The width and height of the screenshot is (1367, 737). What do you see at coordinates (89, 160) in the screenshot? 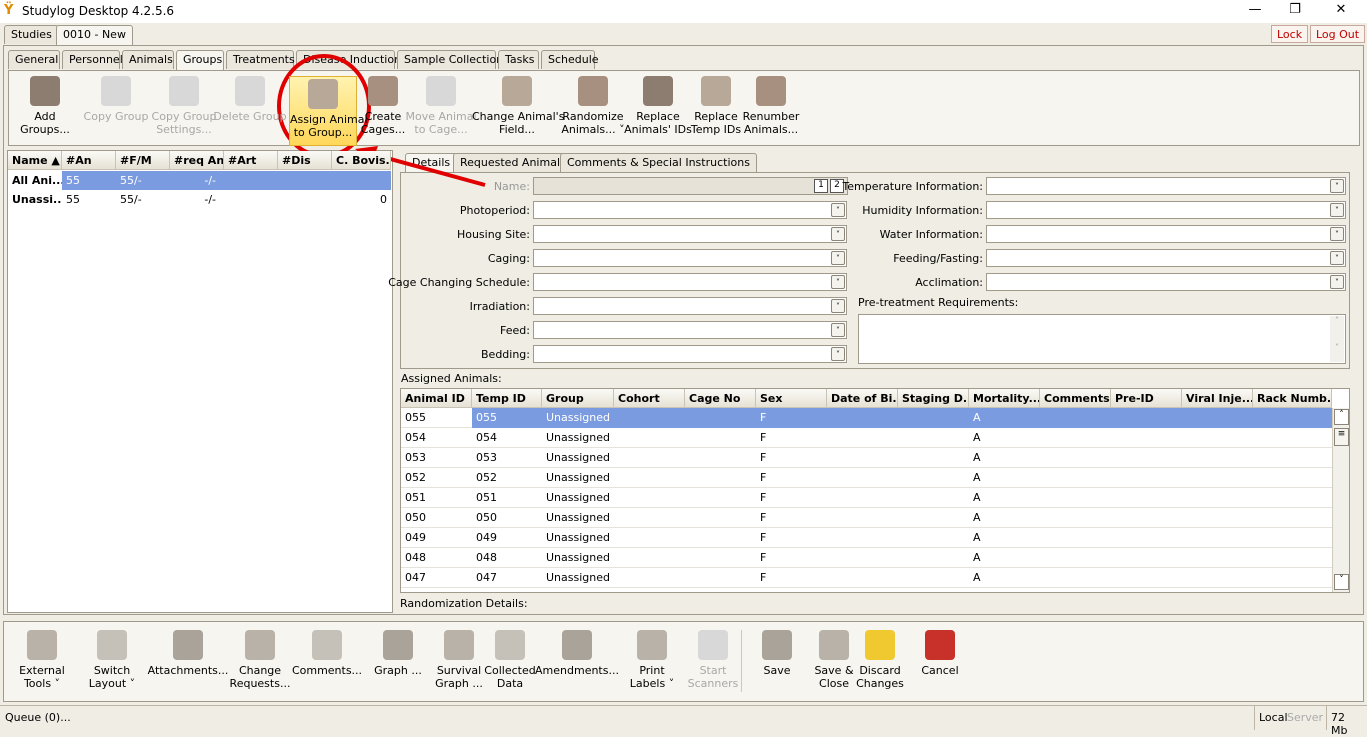
I see `groups-col-header: #An` at bounding box center [89, 160].